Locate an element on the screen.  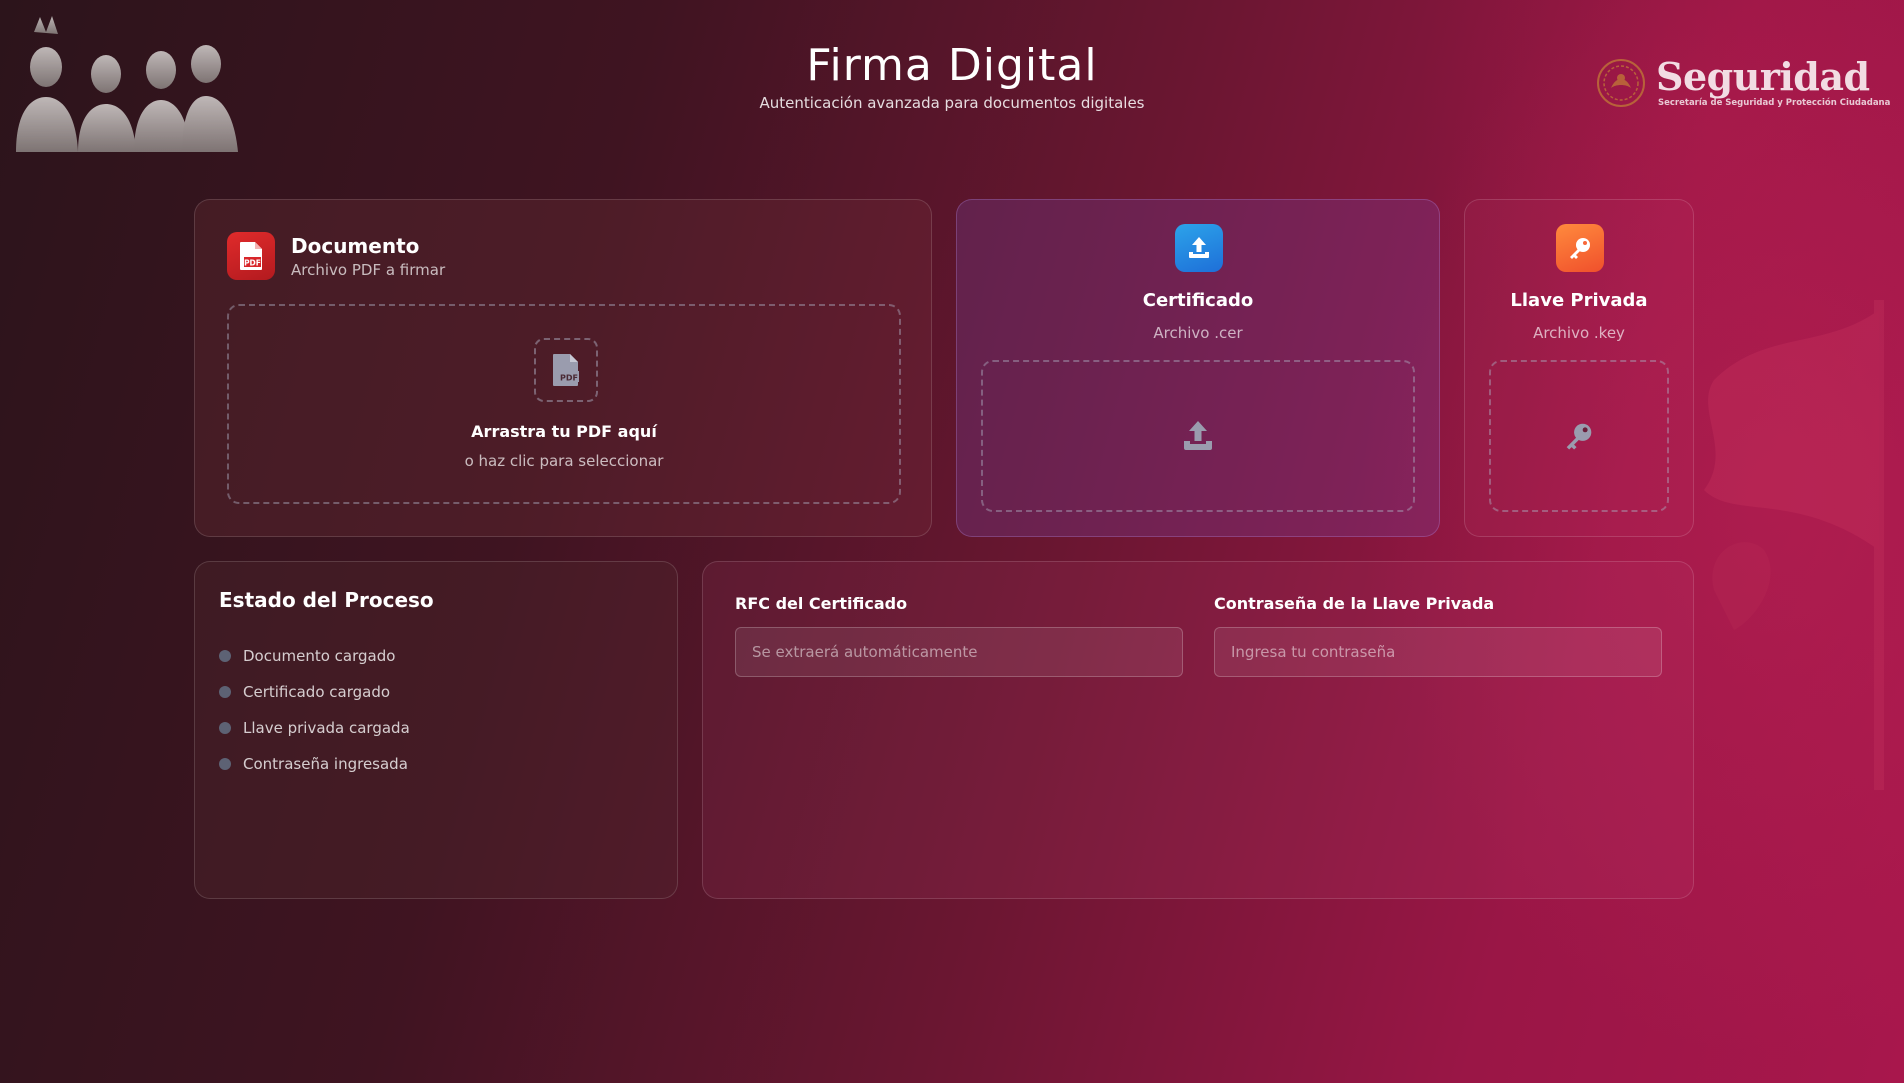
status-item-label: Contraseña ingresada is located at coordinates (325, 764).